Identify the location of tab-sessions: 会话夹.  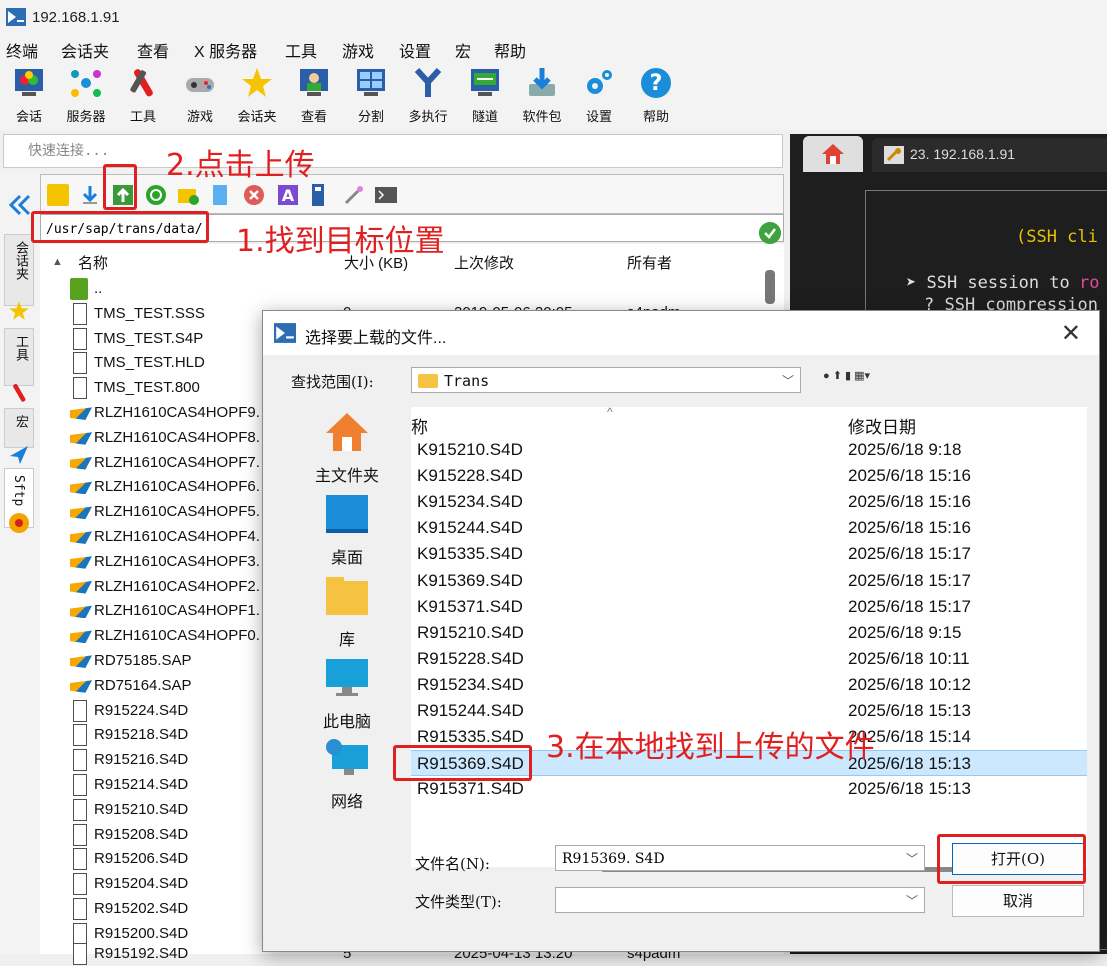
(19, 270).